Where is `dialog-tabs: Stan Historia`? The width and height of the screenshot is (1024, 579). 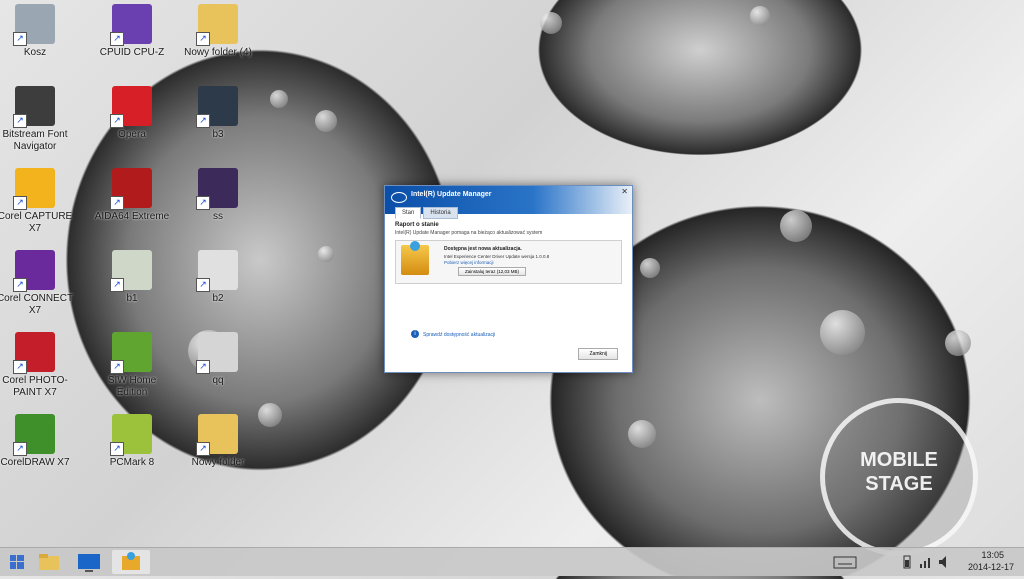 dialog-tabs: Stan Historia is located at coordinates (426, 213).